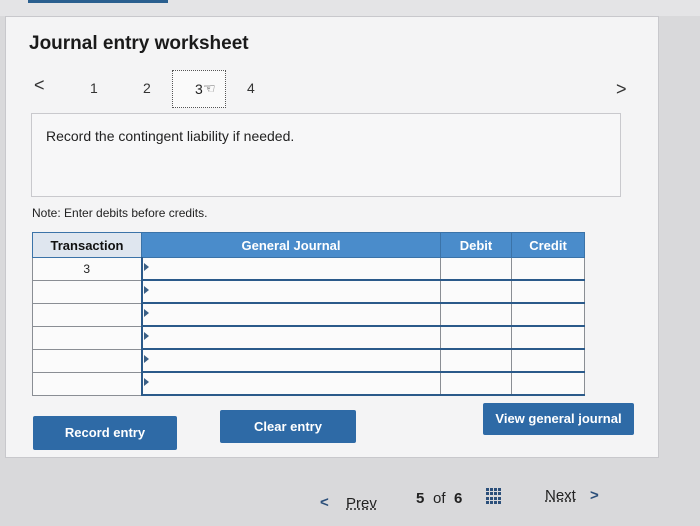 The height and width of the screenshot is (526, 700). I want to click on page-current: 5, so click(420, 498).